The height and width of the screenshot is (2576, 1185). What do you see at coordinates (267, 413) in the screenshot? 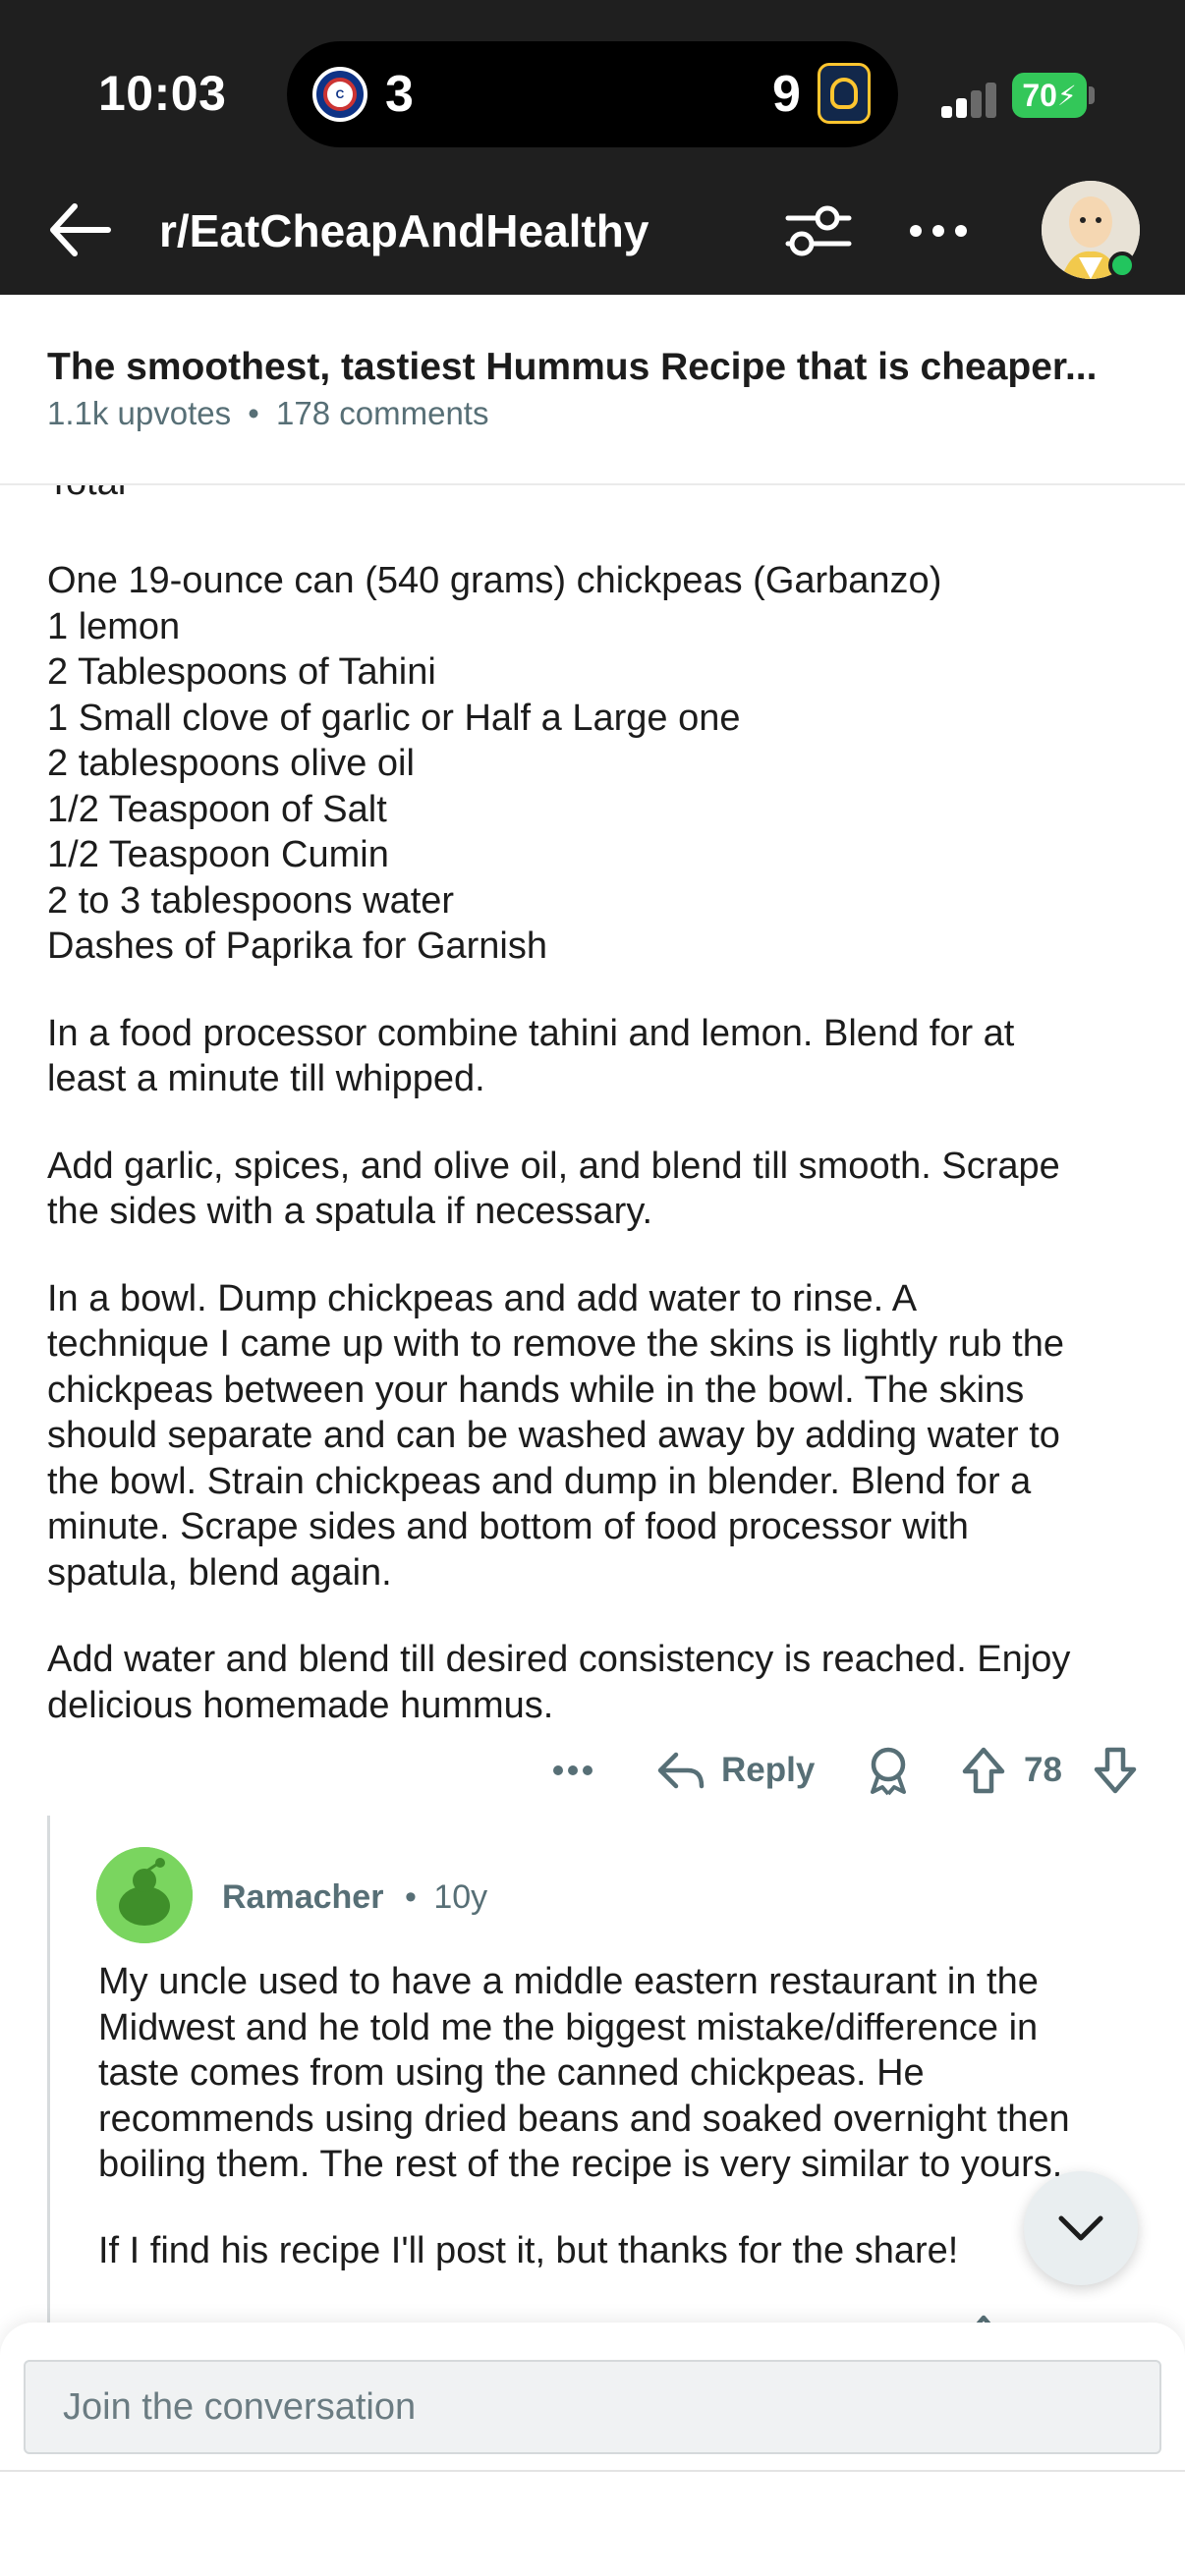
I see `post-meta: 1.1k upvotes • 178 comments` at bounding box center [267, 413].